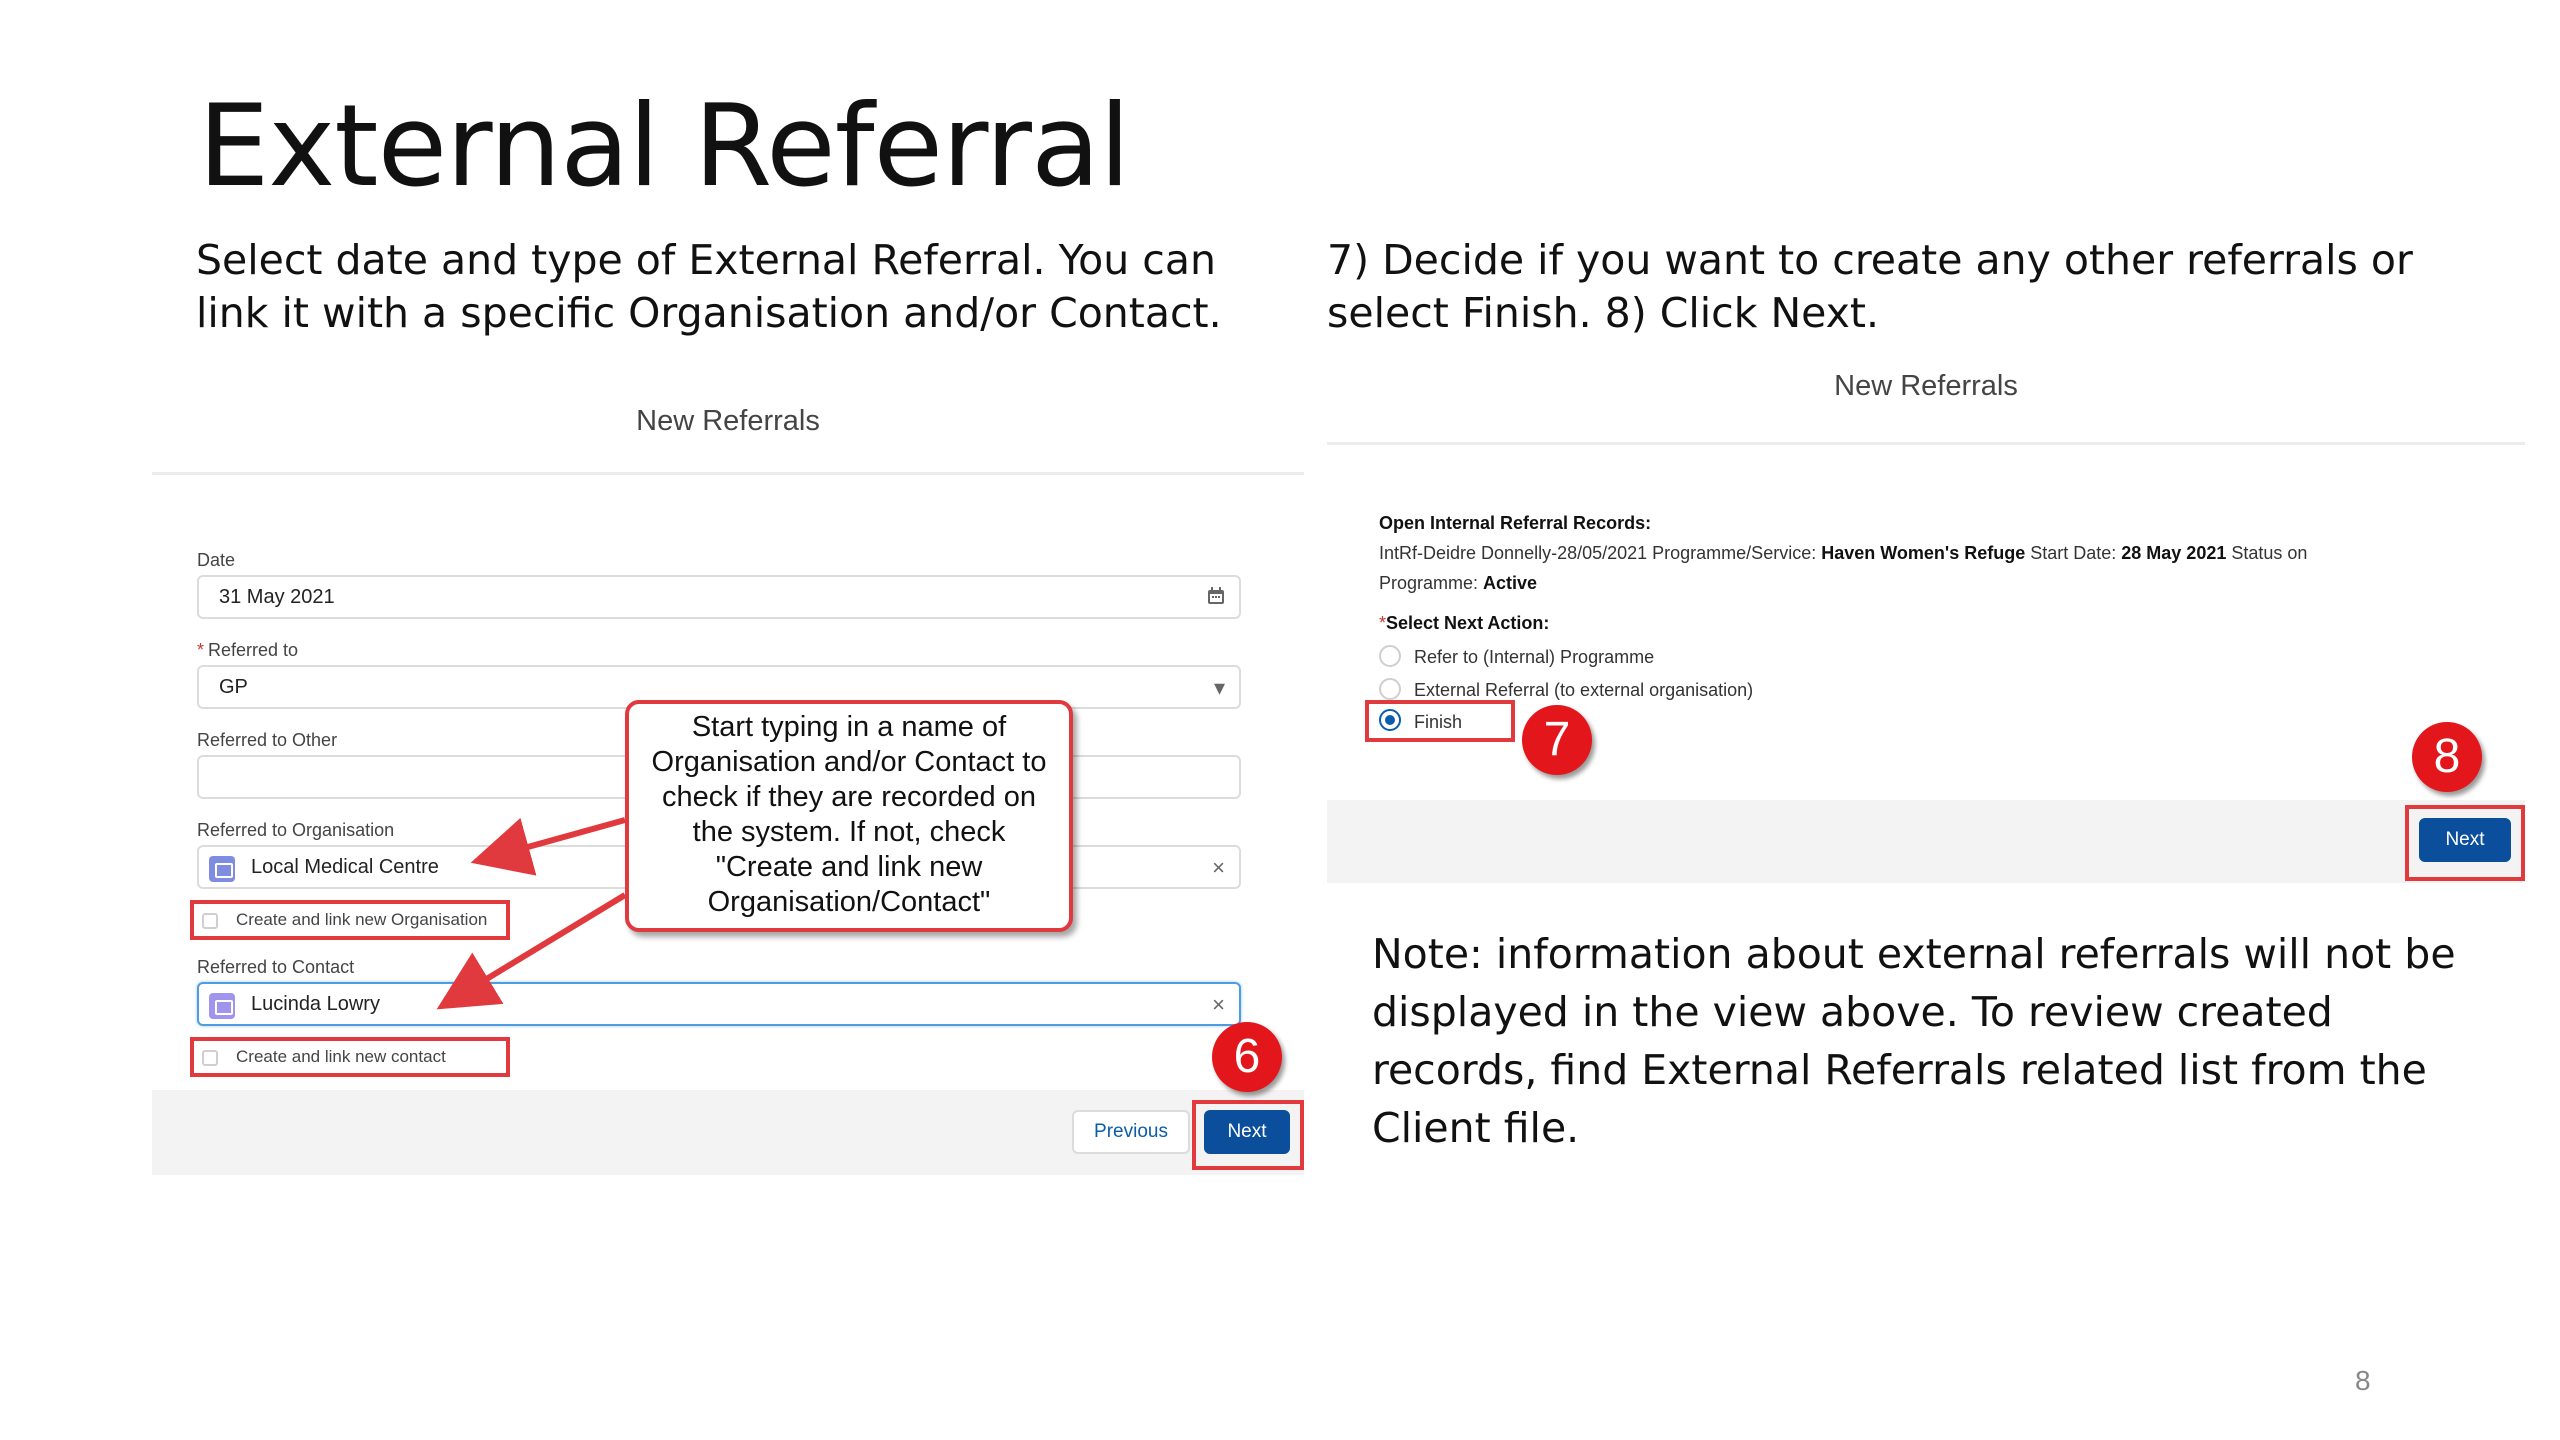  I want to click on arrow-to-contact, so click(531, 951).